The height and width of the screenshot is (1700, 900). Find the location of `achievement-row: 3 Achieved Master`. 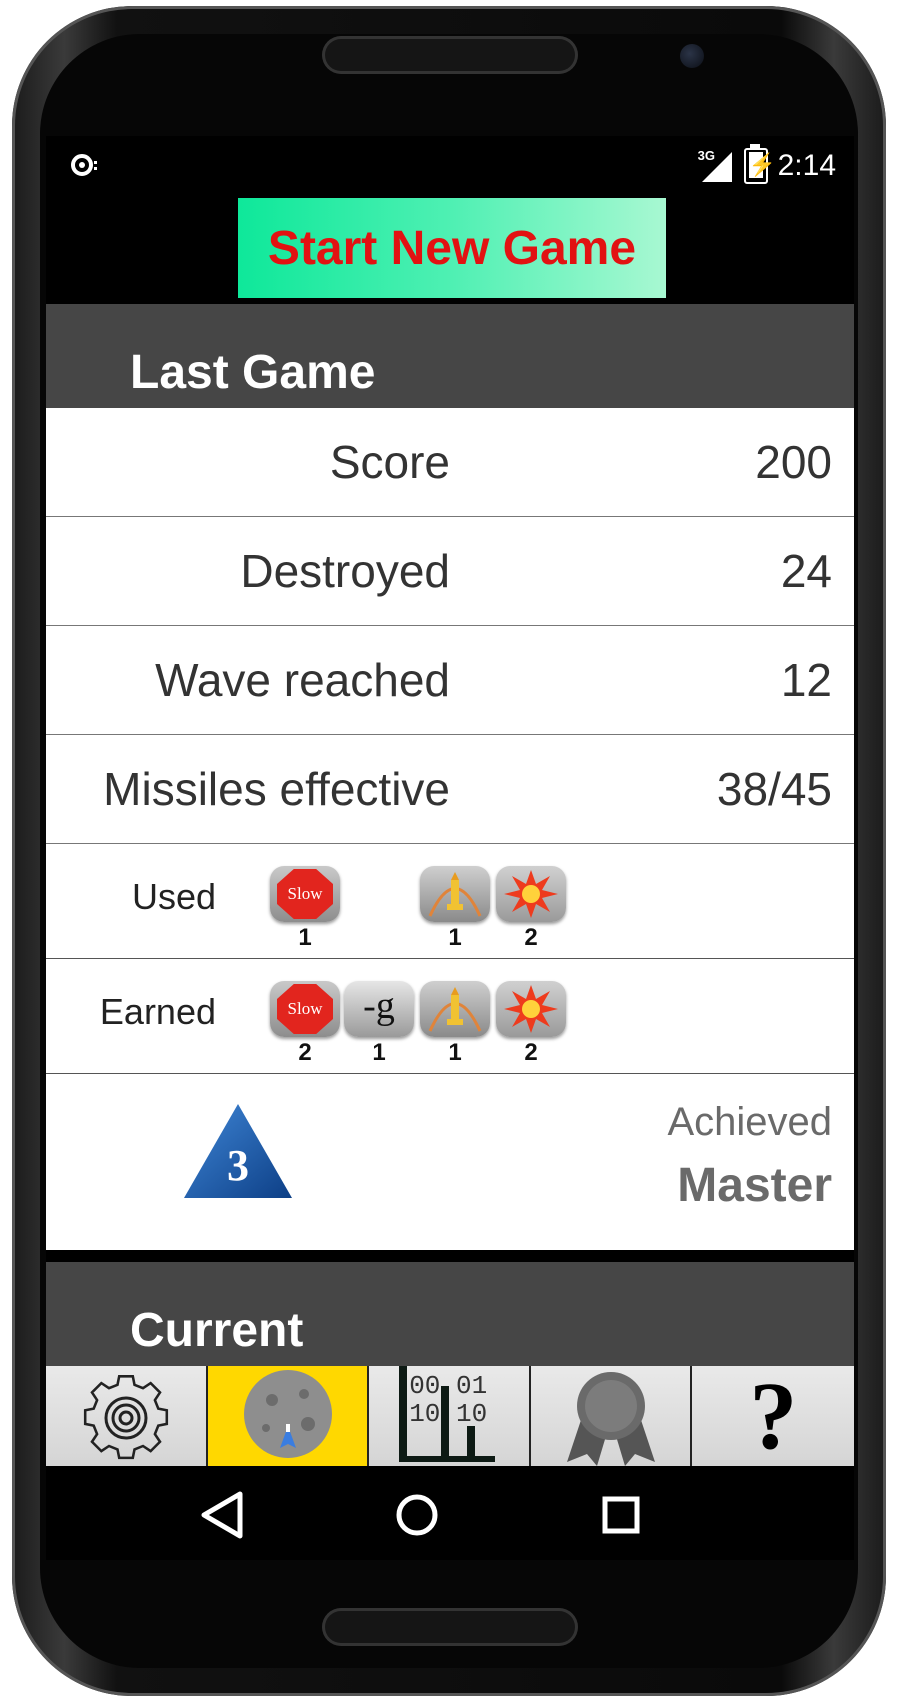

achievement-row: 3 Achieved Master is located at coordinates (450, 1162).